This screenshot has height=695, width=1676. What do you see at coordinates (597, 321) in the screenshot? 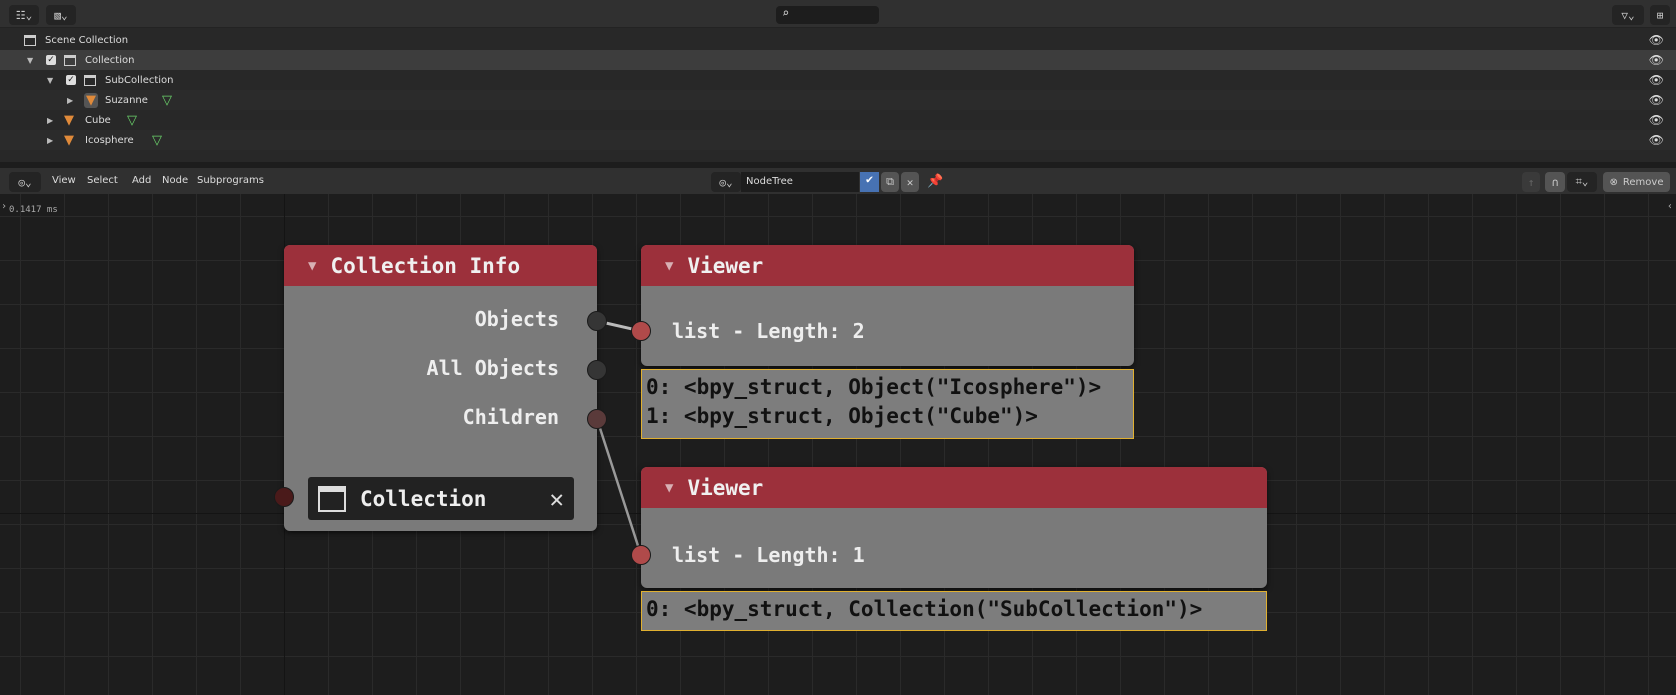
I see `socket-objects-output` at bounding box center [597, 321].